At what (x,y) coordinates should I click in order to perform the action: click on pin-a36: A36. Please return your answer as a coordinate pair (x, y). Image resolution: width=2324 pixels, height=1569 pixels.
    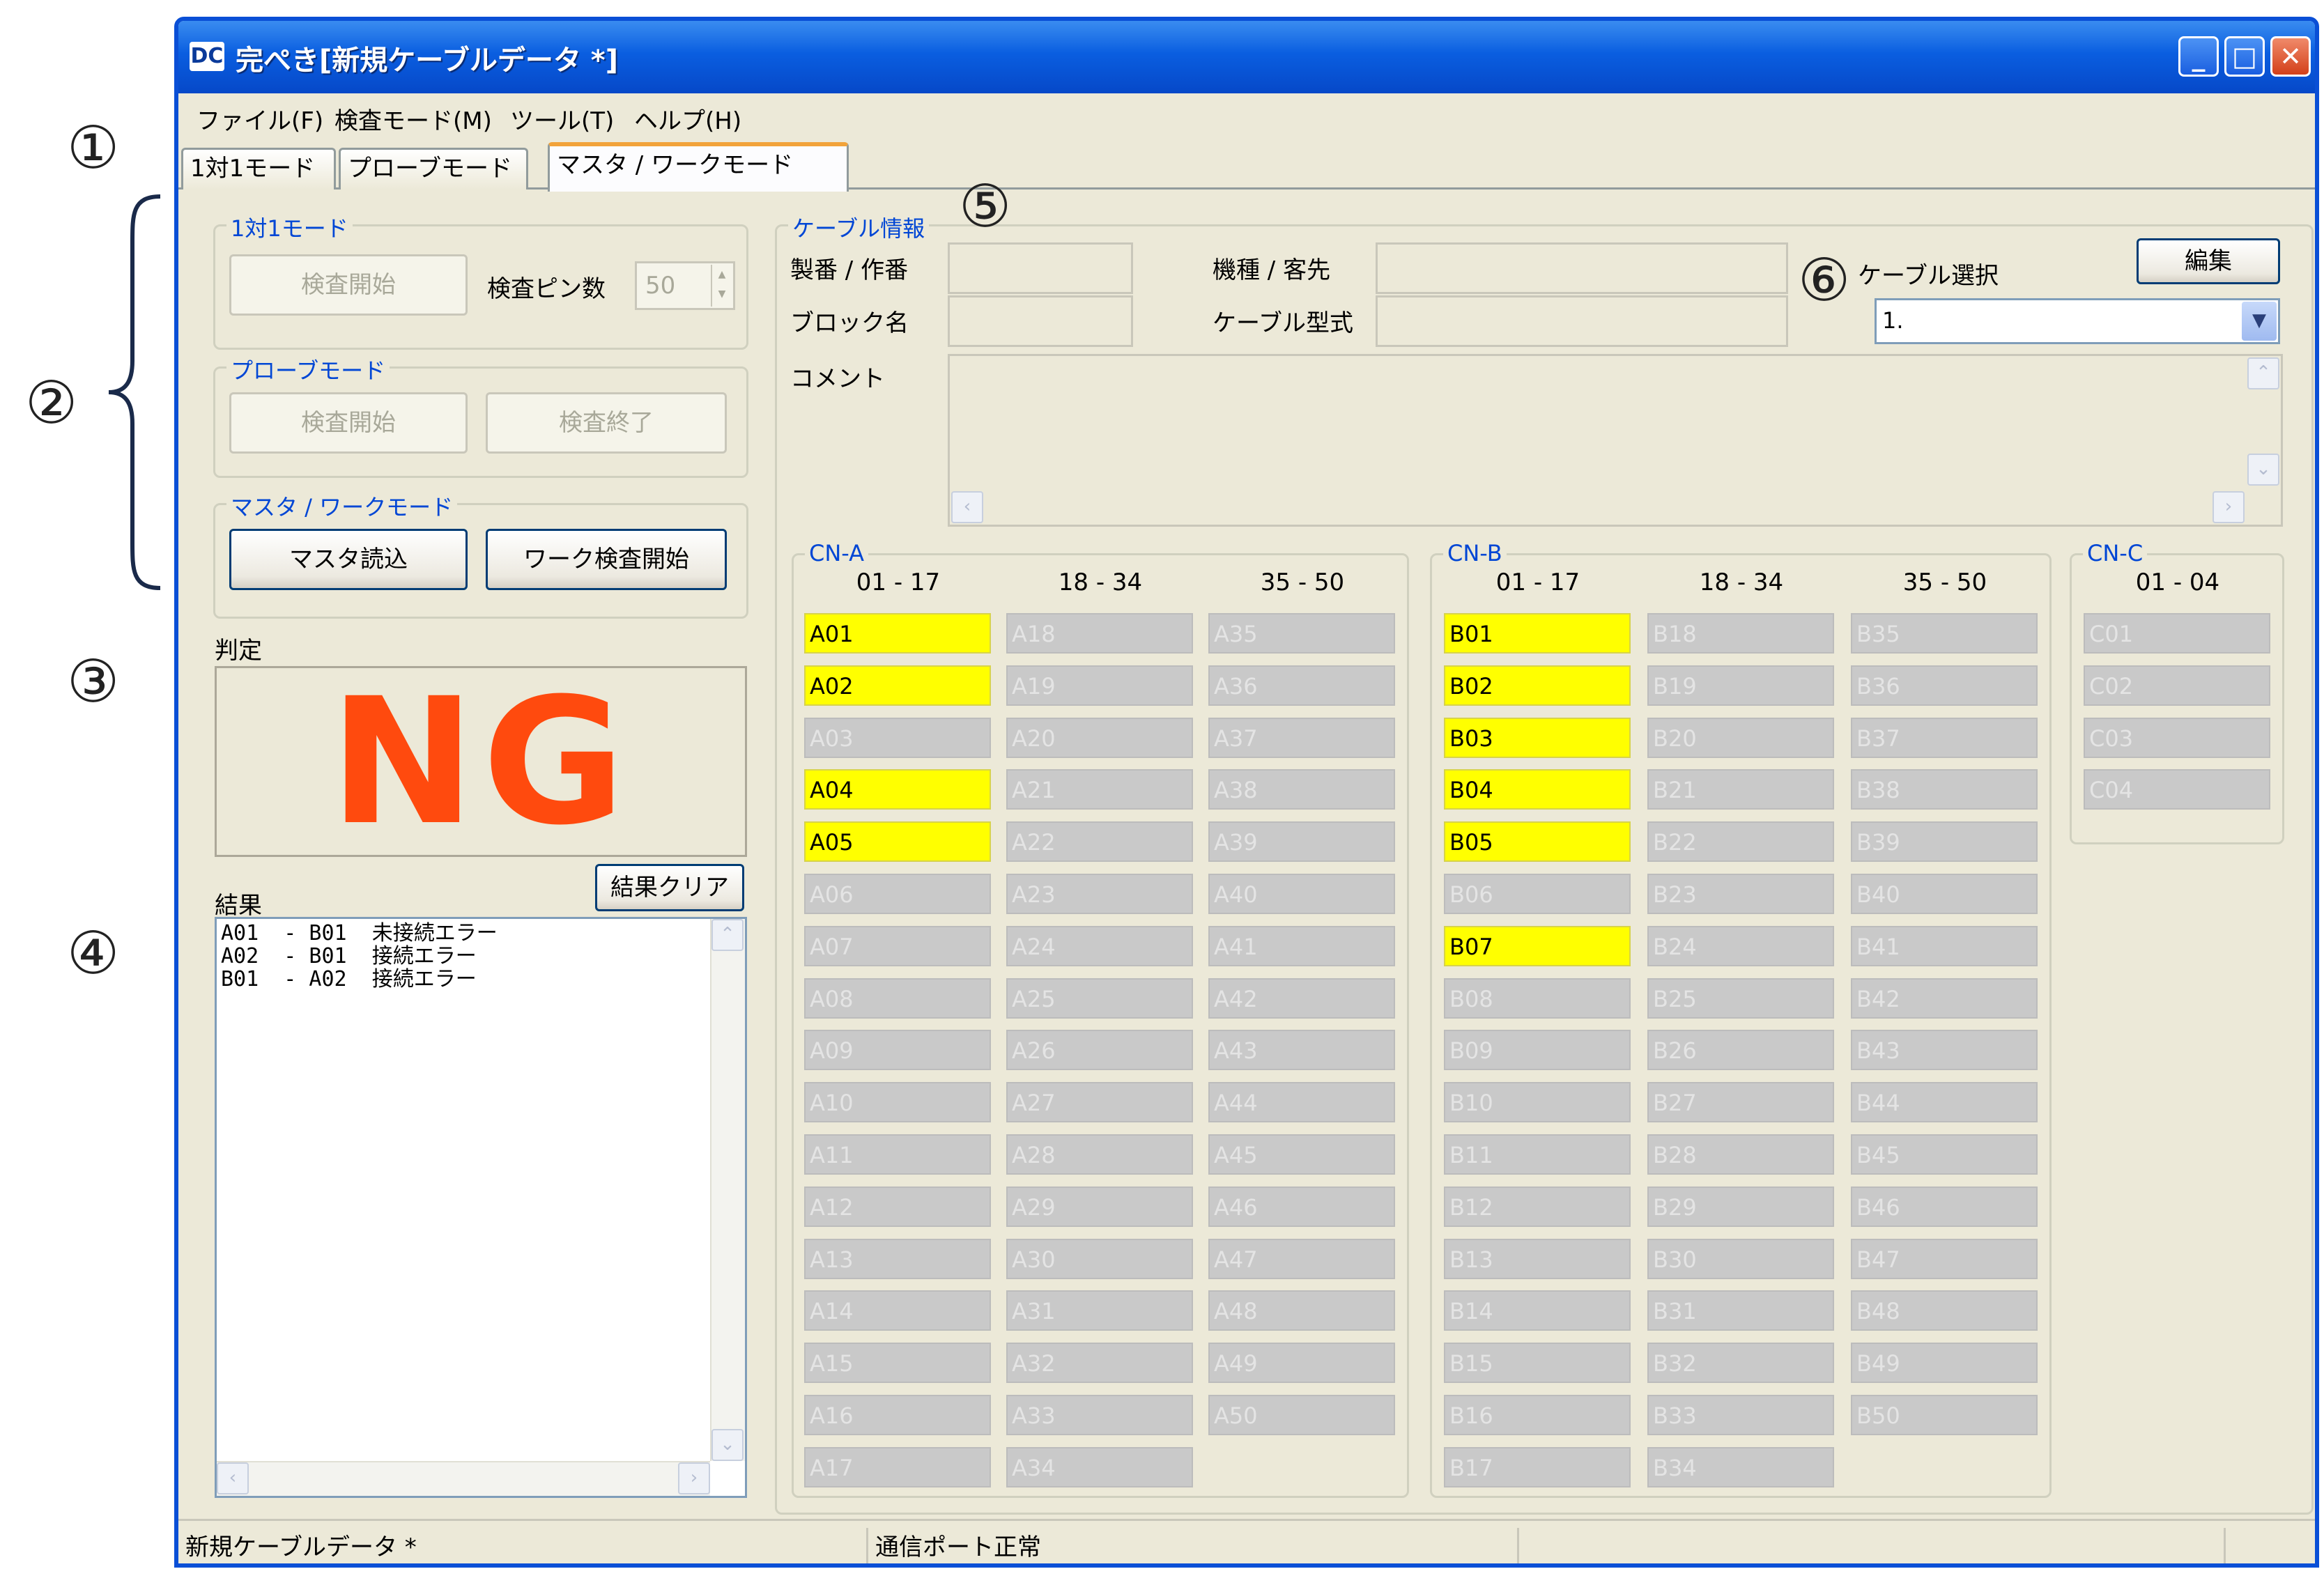
    Looking at the image, I should click on (1301, 685).